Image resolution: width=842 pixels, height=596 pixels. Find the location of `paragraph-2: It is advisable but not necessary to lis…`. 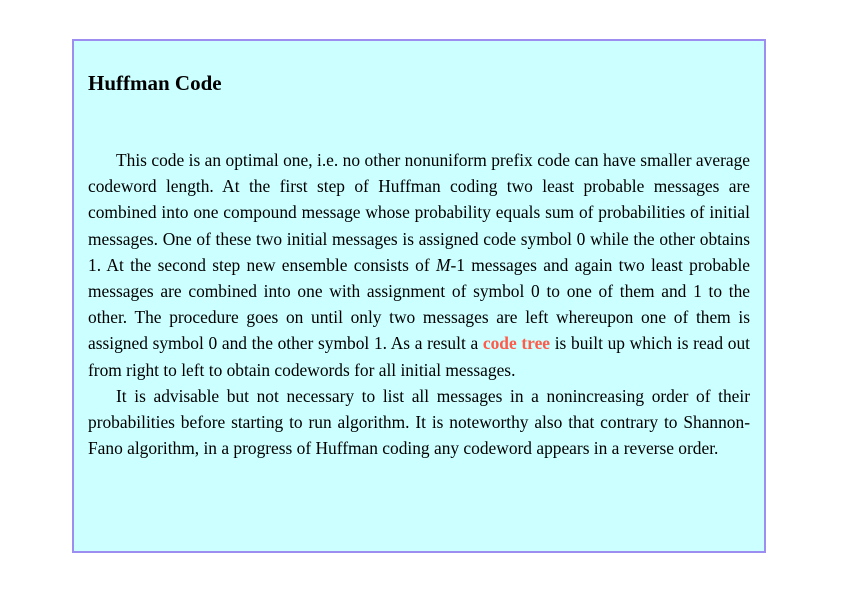

paragraph-2: It is advisable but not necessary to lis… is located at coordinates (419, 422).